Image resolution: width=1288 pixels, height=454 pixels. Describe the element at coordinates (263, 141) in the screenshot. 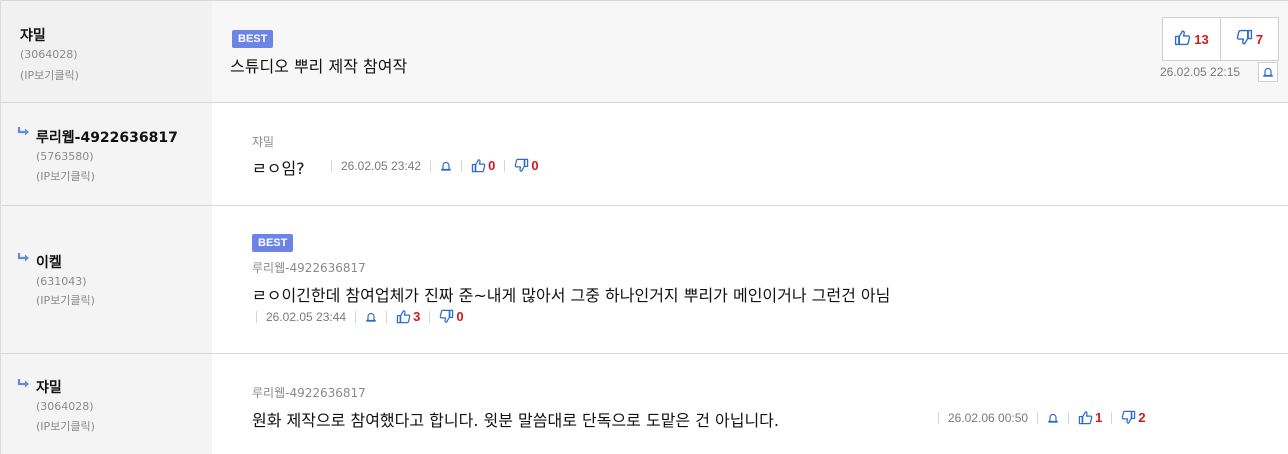

I see `reply-target: 쟈밀` at that location.